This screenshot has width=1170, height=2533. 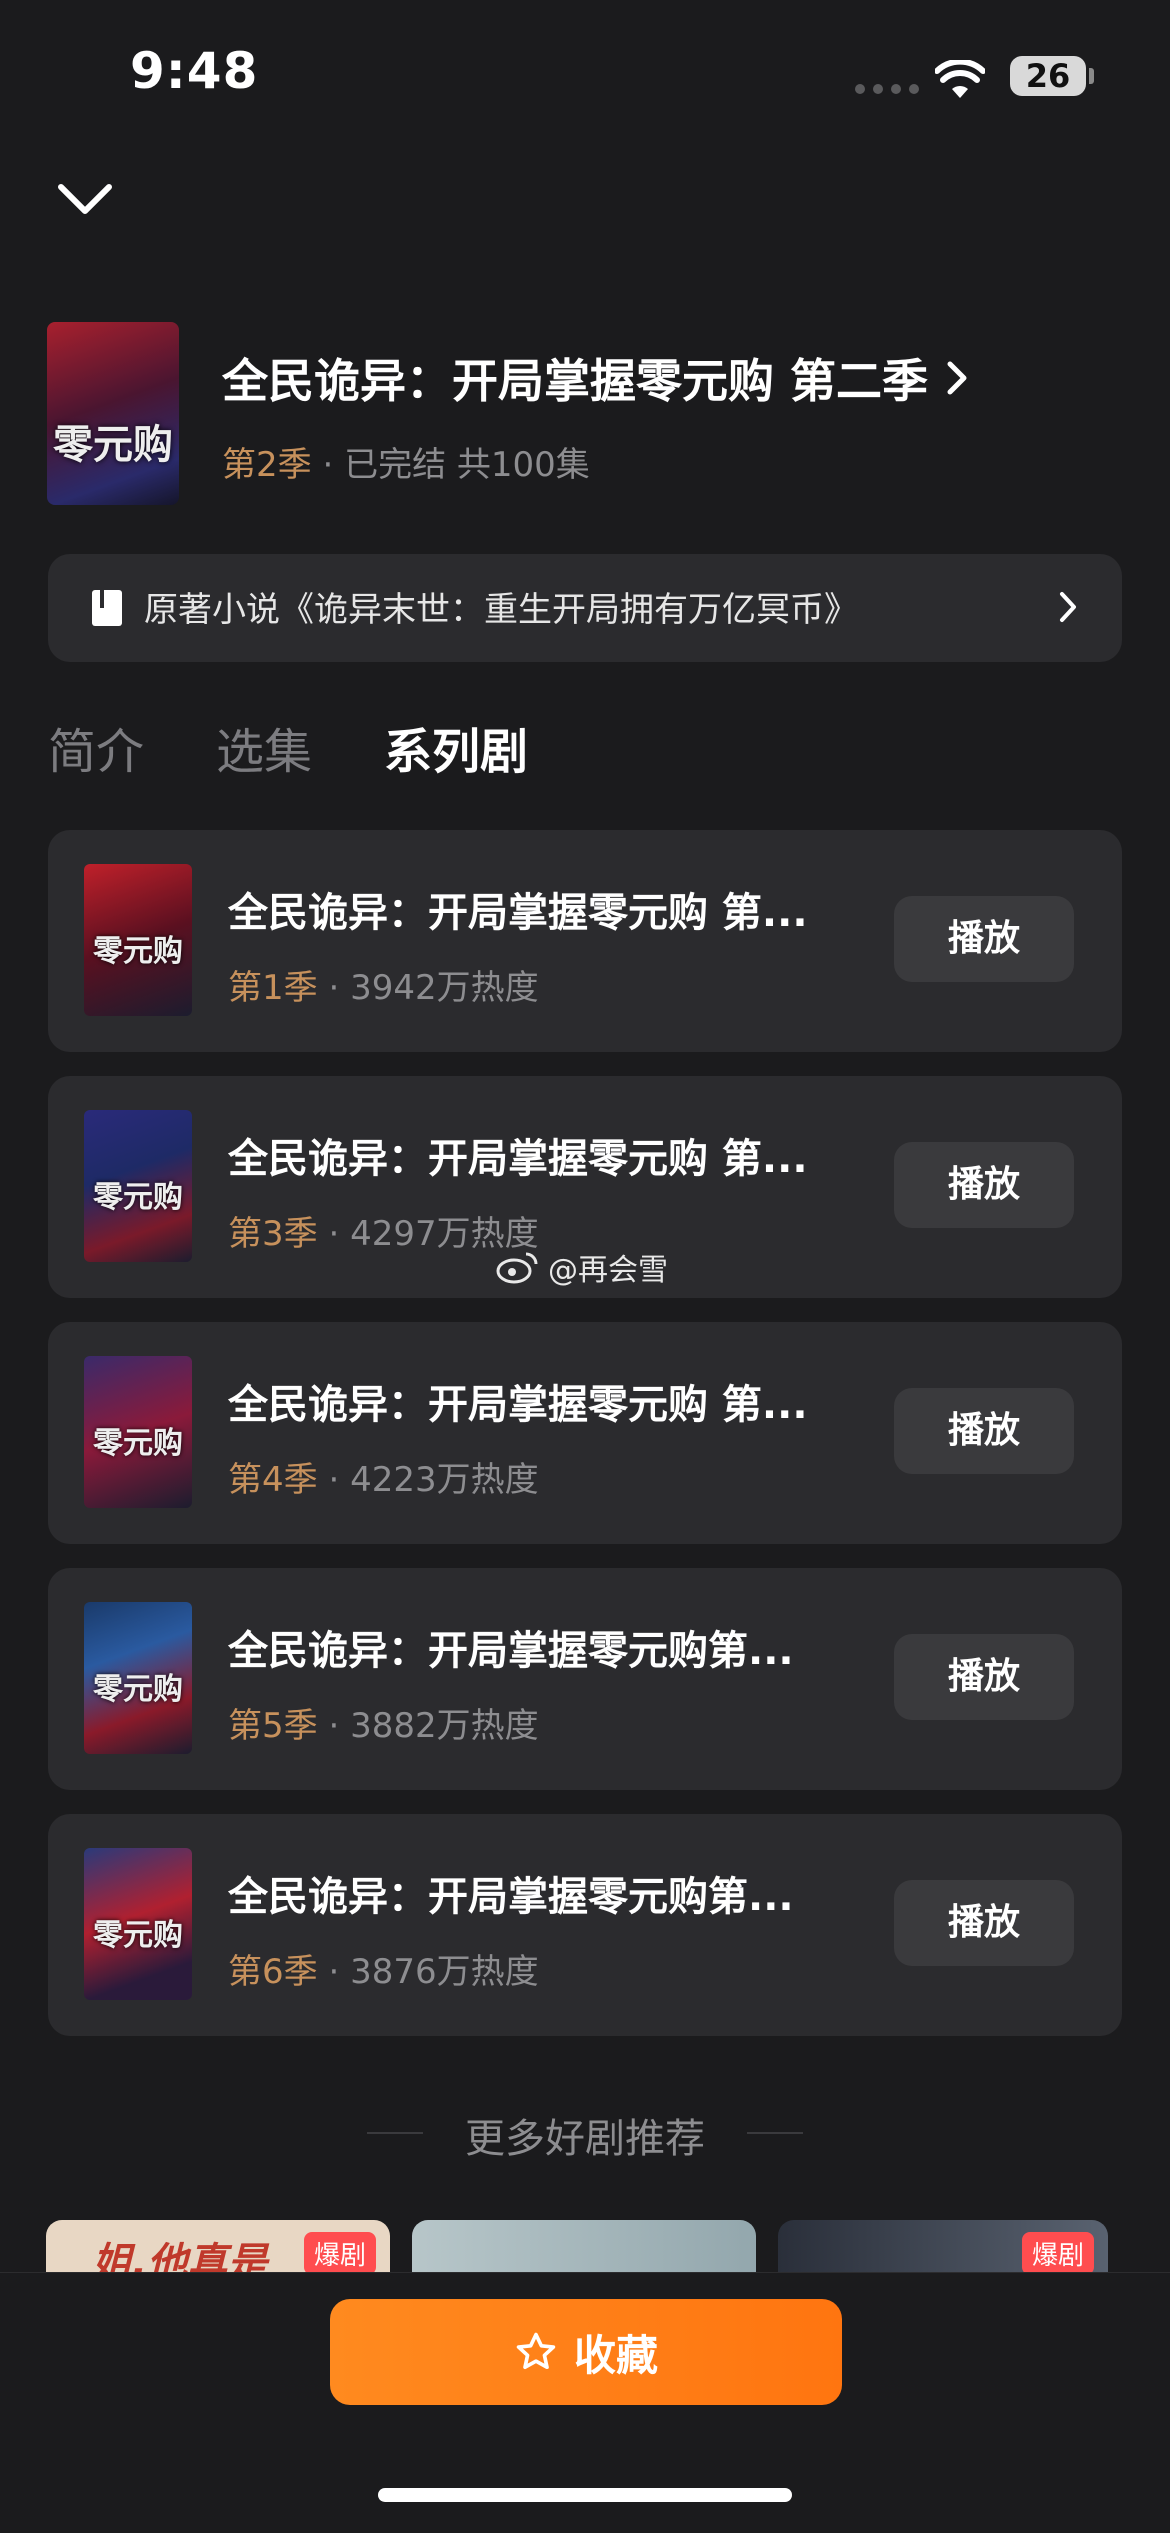 What do you see at coordinates (575, 381) in the screenshot?
I see `drama-title-text: 全民诡异：开局掌握零元购 第二季` at bounding box center [575, 381].